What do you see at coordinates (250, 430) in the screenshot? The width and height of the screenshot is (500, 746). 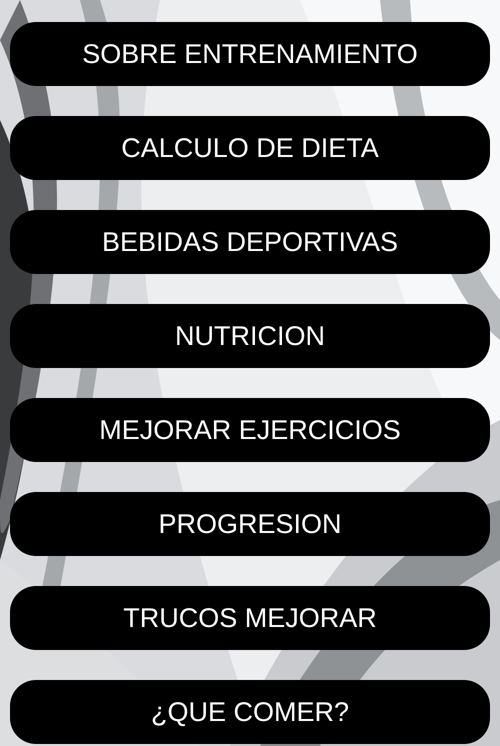 I see `menu-button: MEJORAR EJERCICIOS` at bounding box center [250, 430].